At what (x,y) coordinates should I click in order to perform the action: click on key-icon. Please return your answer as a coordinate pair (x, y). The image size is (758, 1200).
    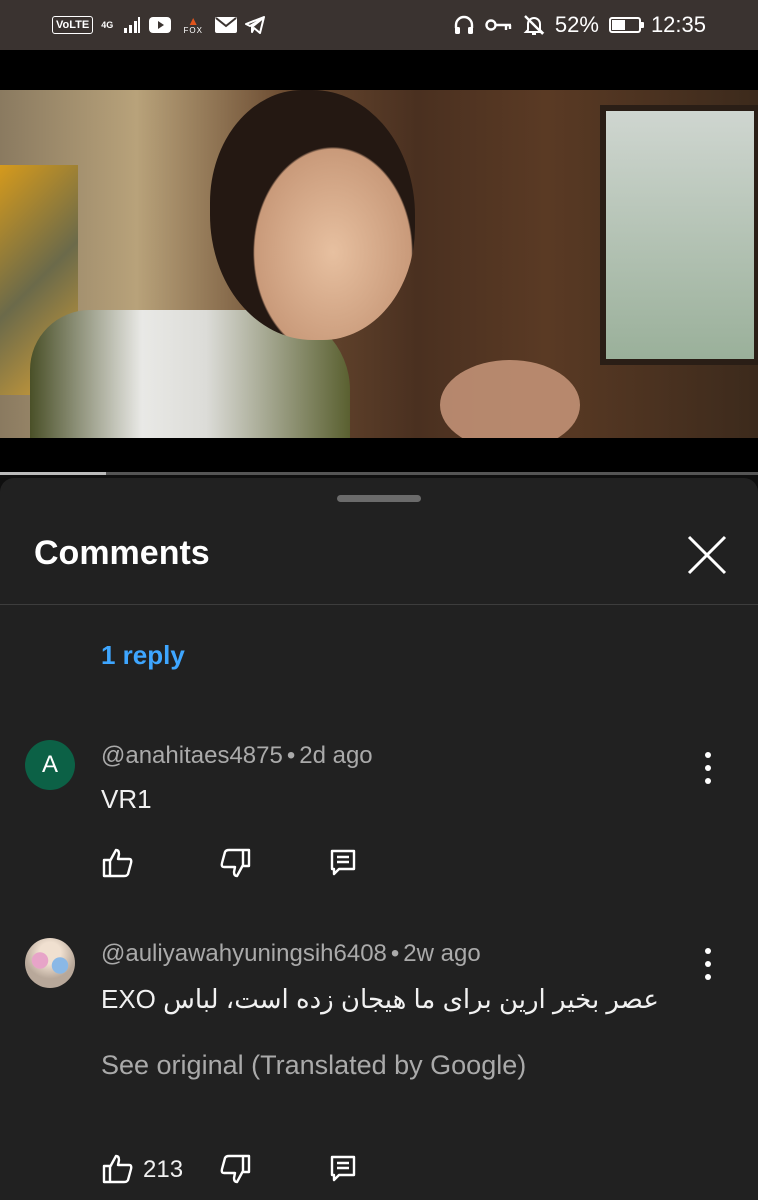
    Looking at the image, I should click on (498, 25).